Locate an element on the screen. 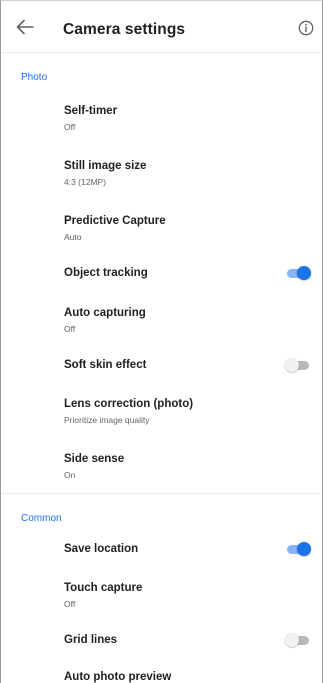 This screenshot has width=323, height=683. setting-title: Side sense is located at coordinates (94, 459).